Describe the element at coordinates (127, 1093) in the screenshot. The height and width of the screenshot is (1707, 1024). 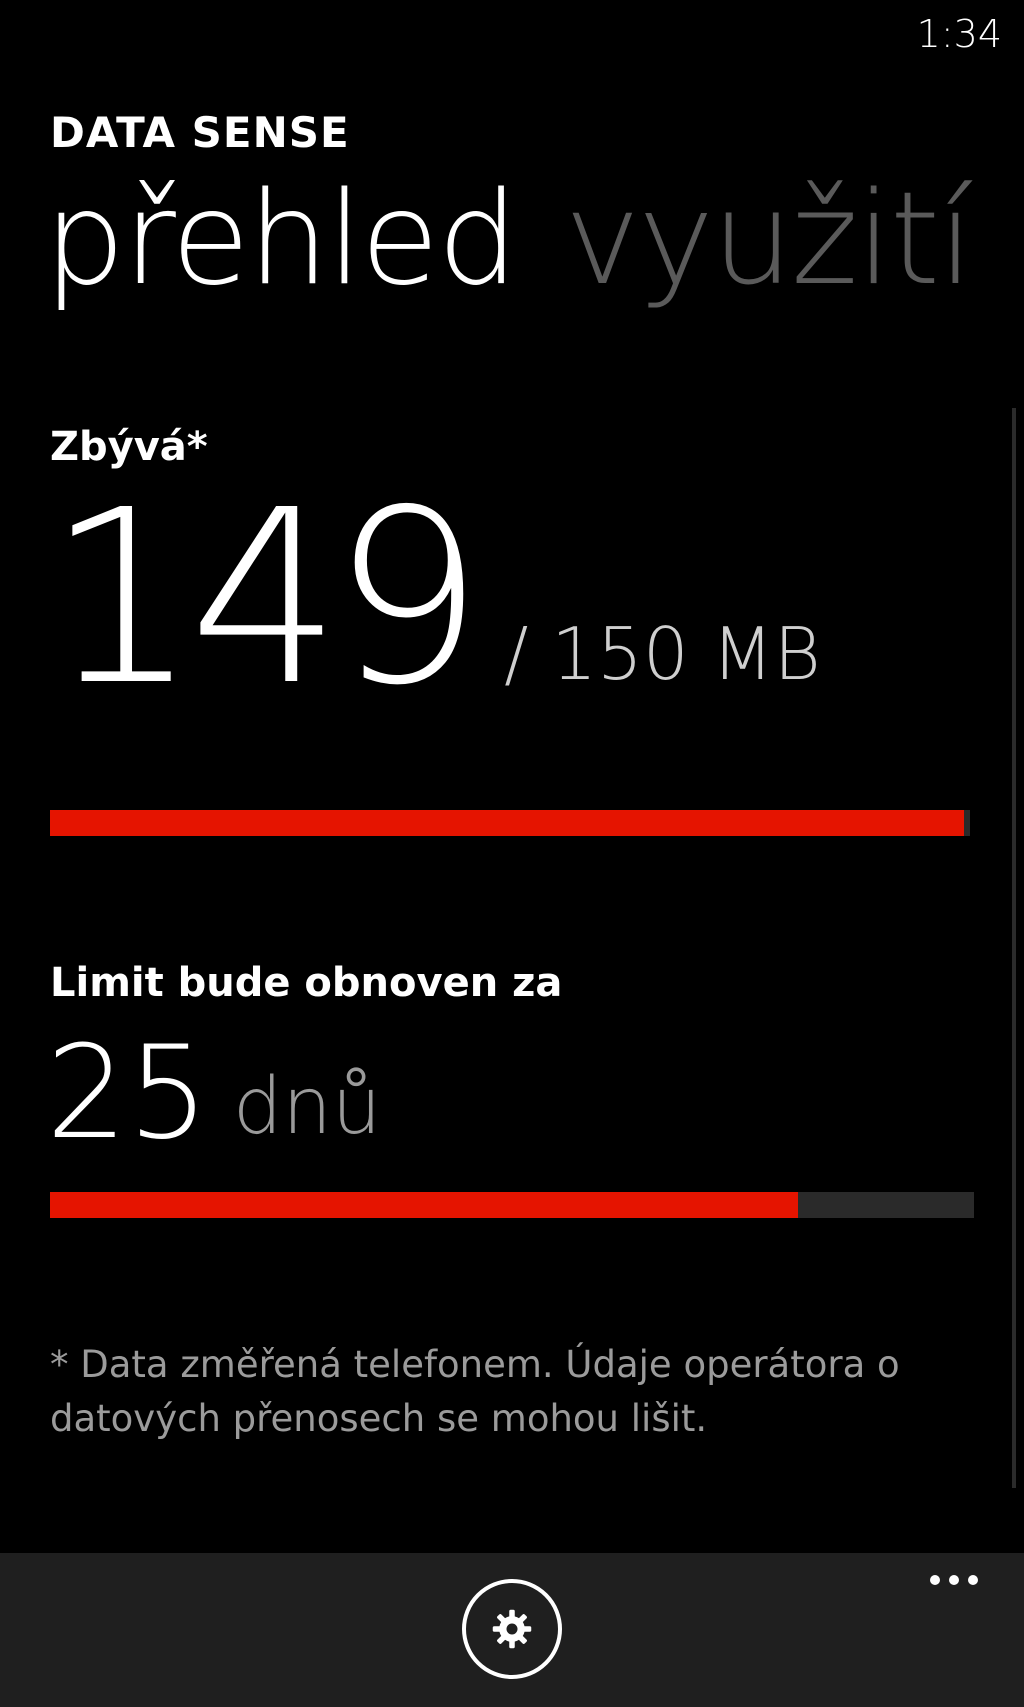
I see `days-value: 25` at that location.